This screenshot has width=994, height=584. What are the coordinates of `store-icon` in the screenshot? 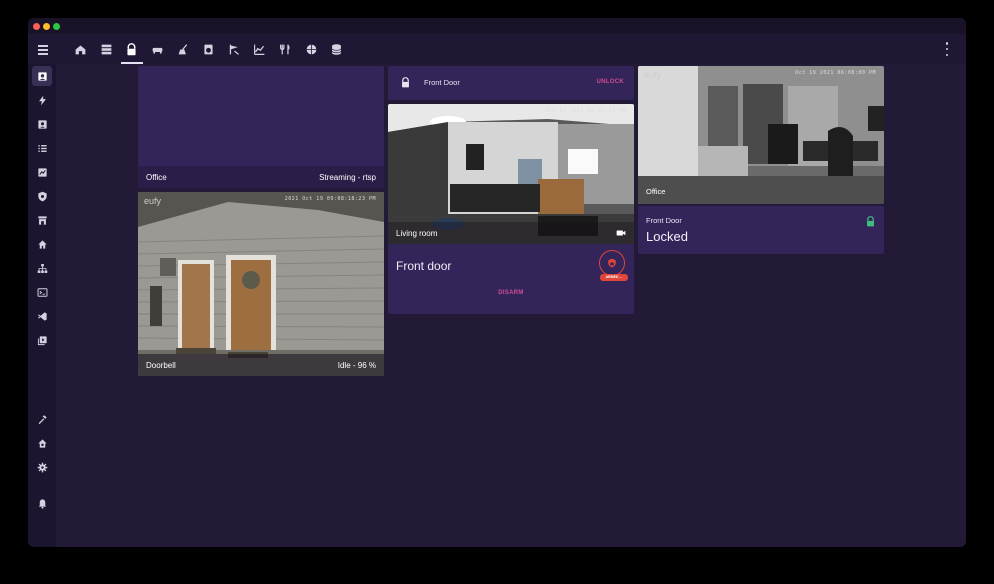 It's located at (42, 220).